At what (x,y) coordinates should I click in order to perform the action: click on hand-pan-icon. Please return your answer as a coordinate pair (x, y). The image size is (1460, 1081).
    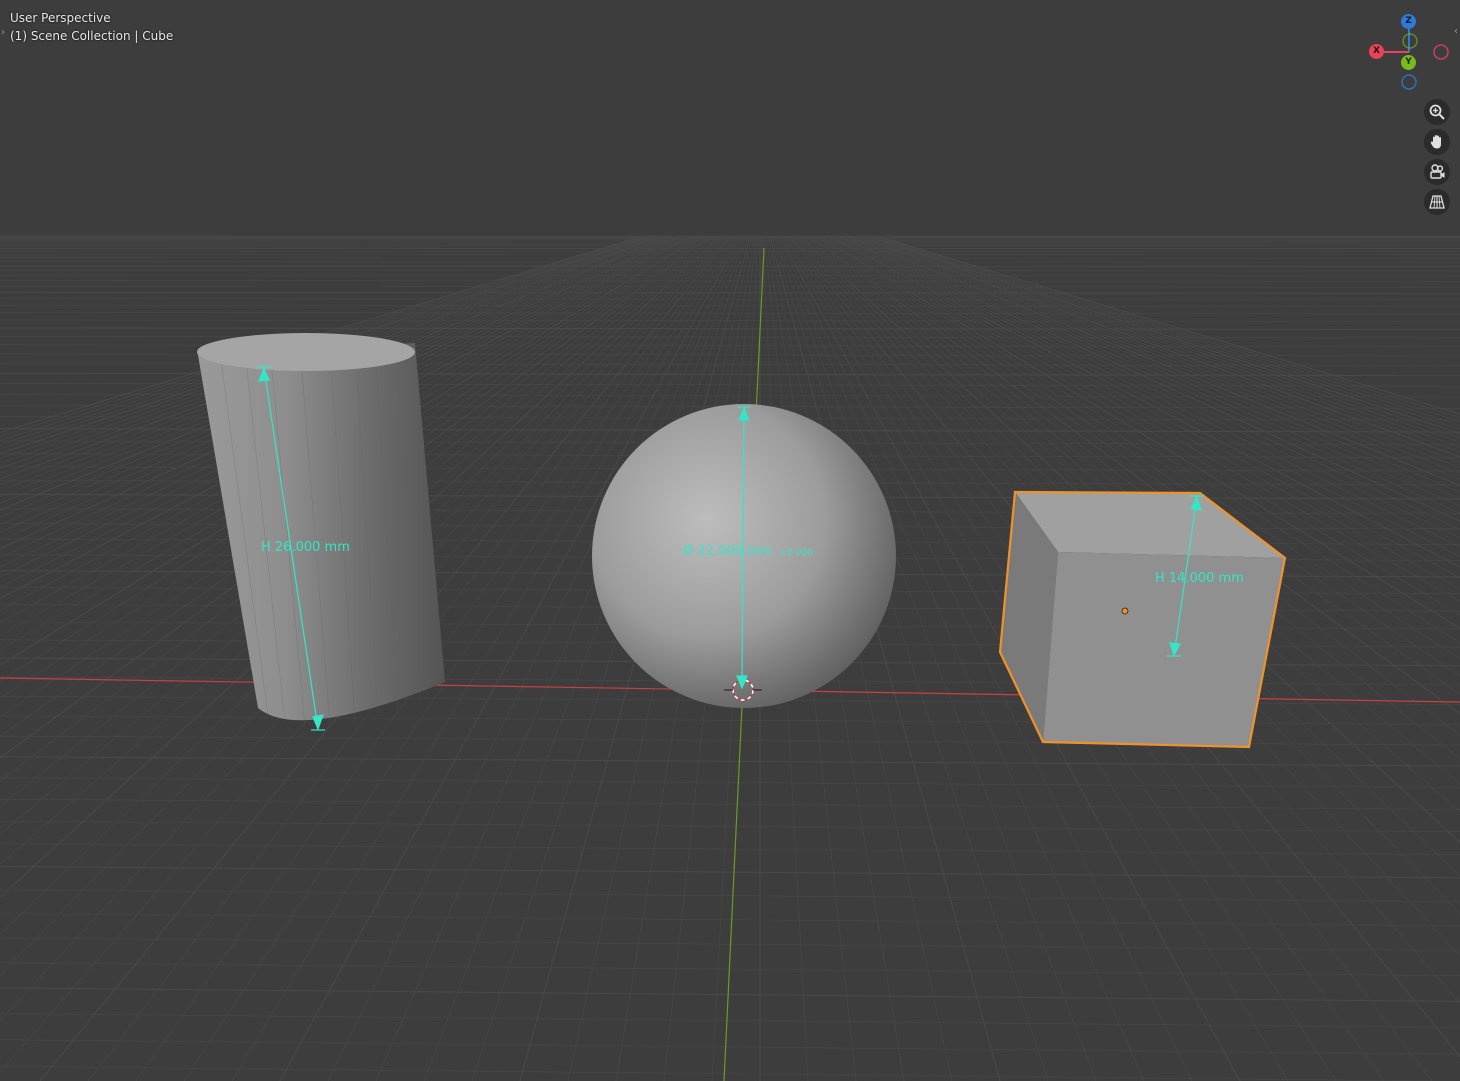
    Looking at the image, I should click on (1435, 142).